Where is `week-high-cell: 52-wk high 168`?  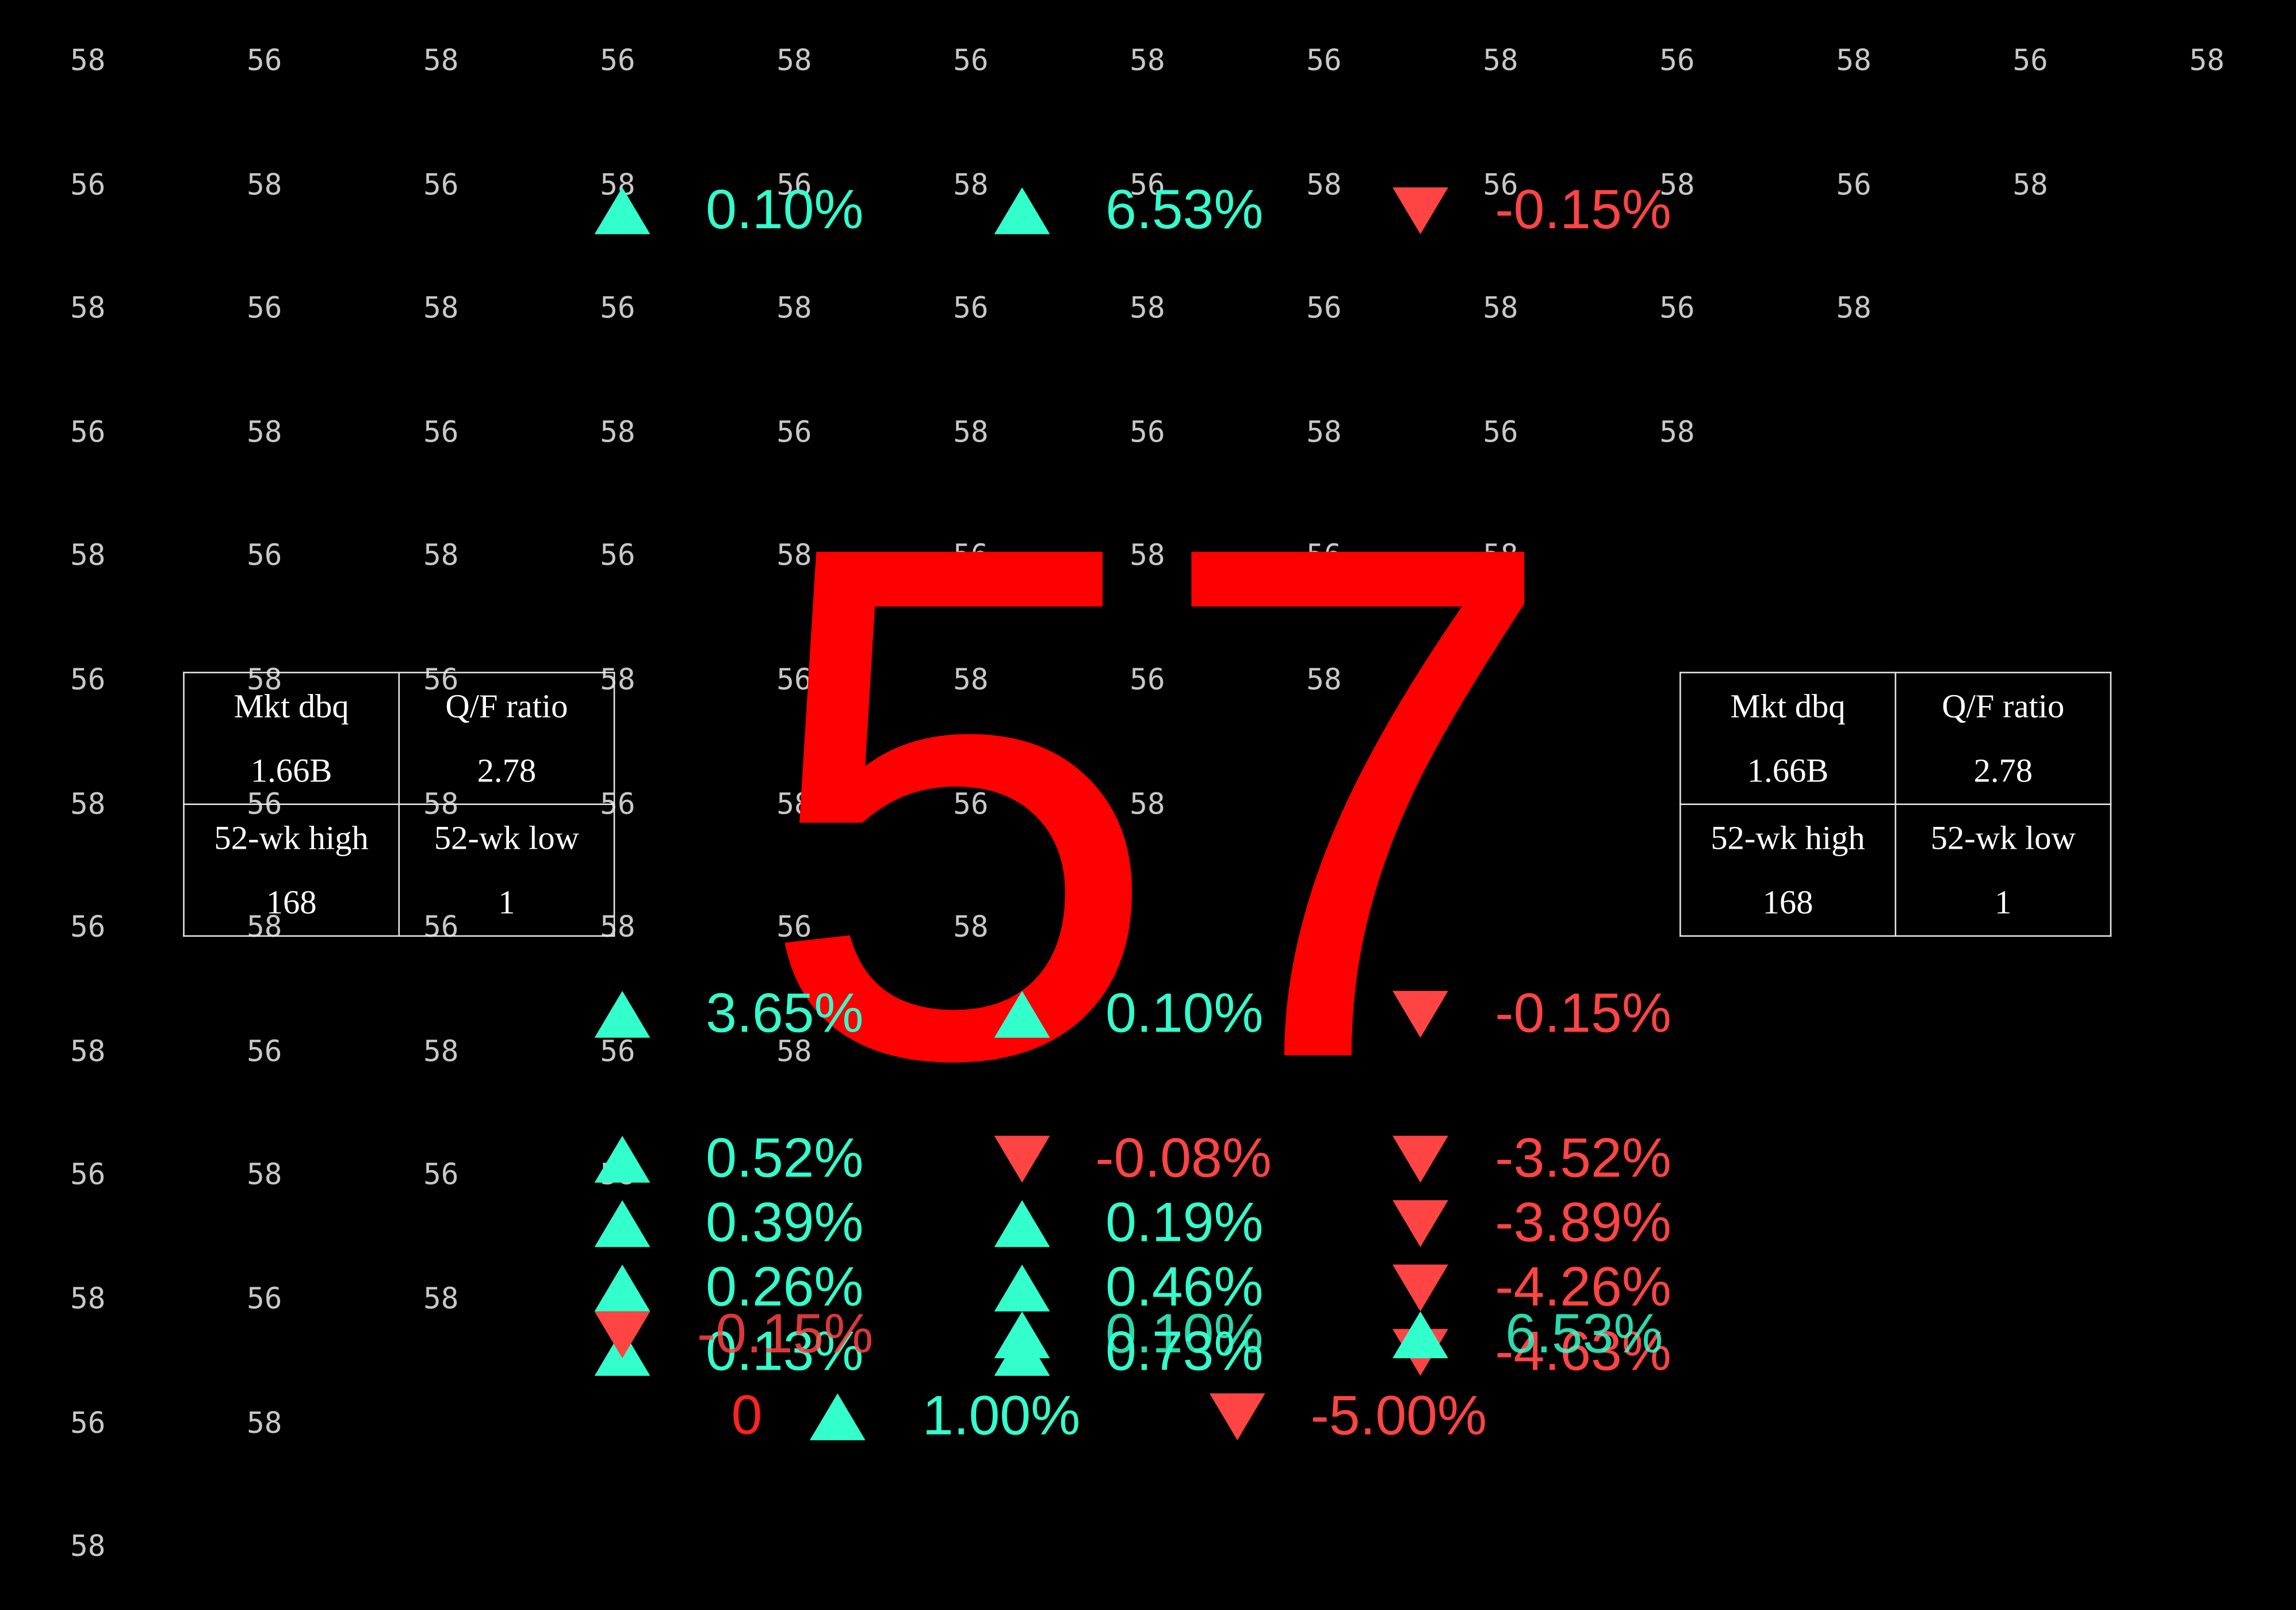
week-high-cell: 52-wk high 168 is located at coordinates (291, 870).